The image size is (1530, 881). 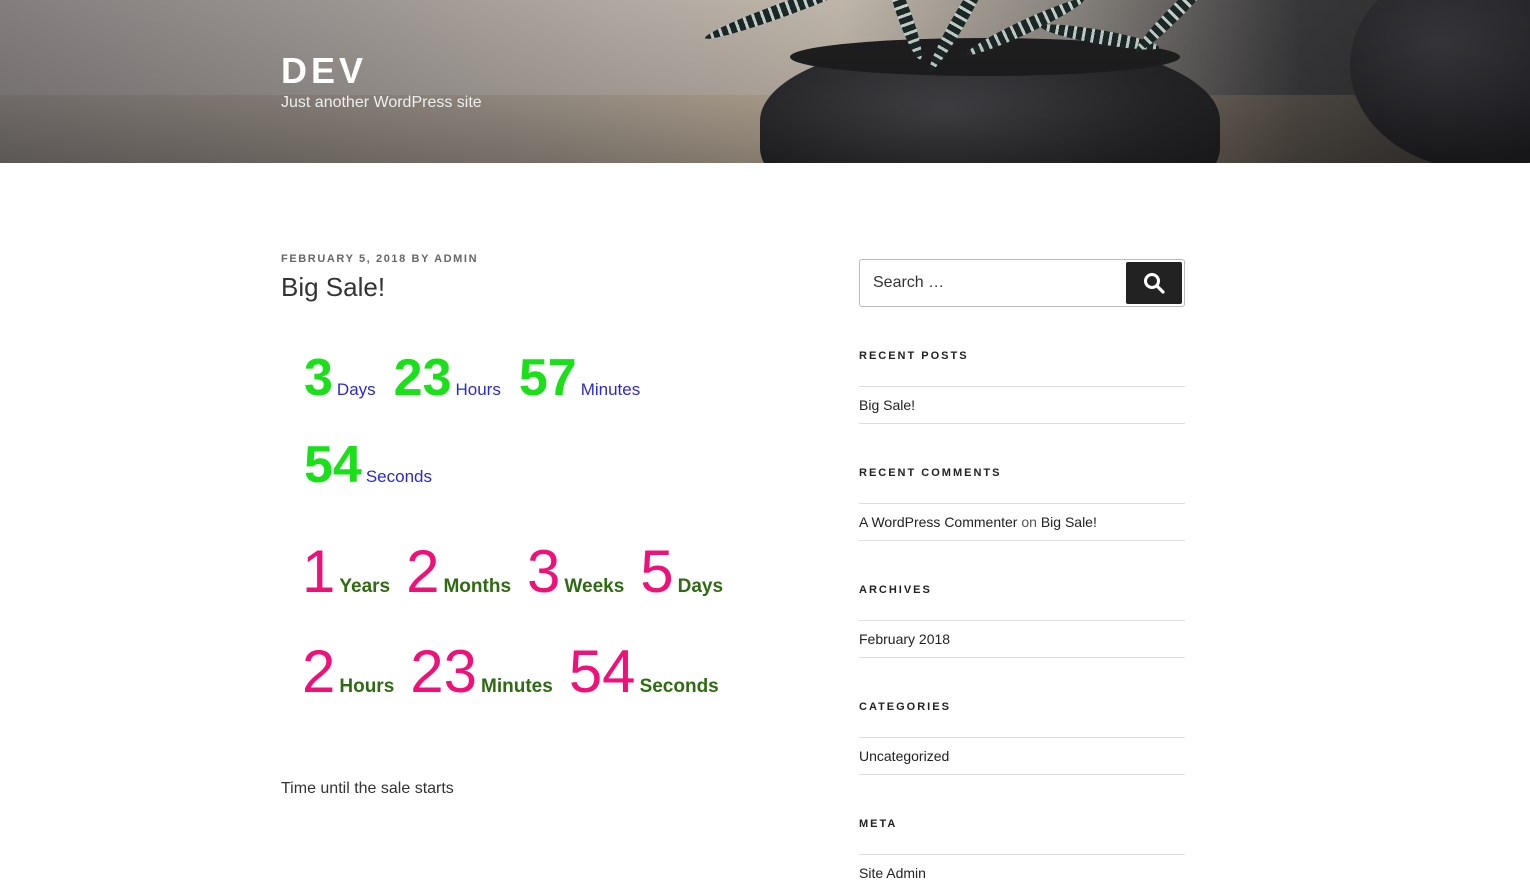 I want to click on countdown-b-seconds-value: 54, so click(x=602, y=671).